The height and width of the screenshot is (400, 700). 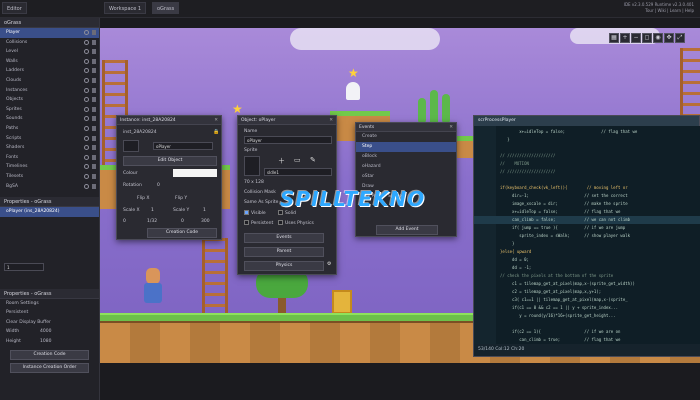 I want to click on sprite-select: sIdle1, so click(x=298, y=172).